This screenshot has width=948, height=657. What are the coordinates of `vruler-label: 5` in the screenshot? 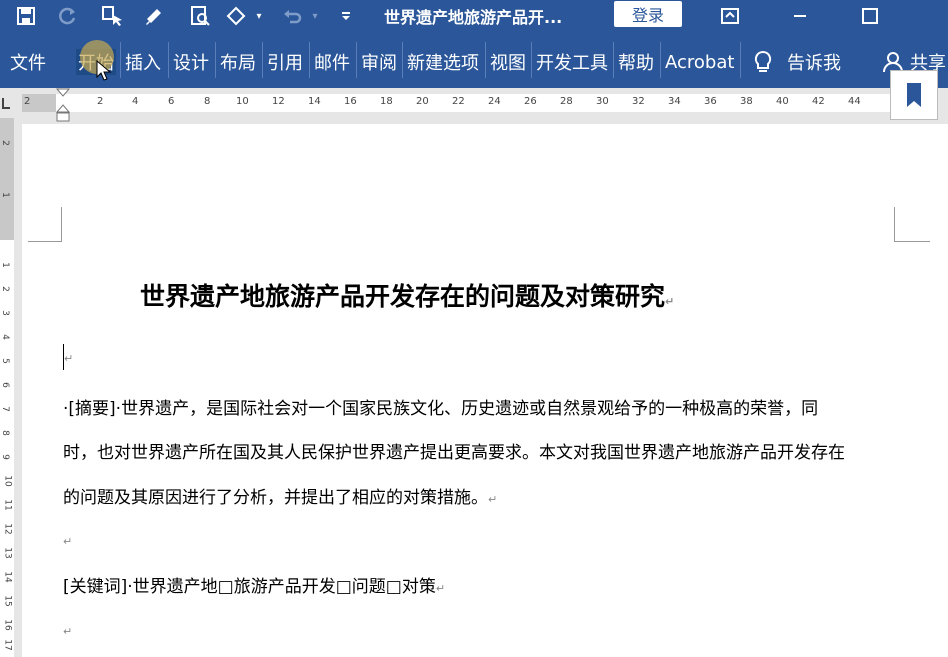 It's located at (5, 361).